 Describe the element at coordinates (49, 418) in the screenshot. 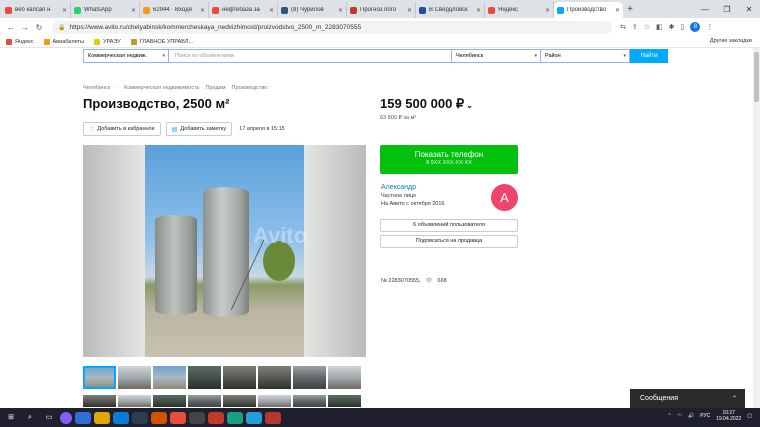

I see `task-view-icon: ▭` at that location.